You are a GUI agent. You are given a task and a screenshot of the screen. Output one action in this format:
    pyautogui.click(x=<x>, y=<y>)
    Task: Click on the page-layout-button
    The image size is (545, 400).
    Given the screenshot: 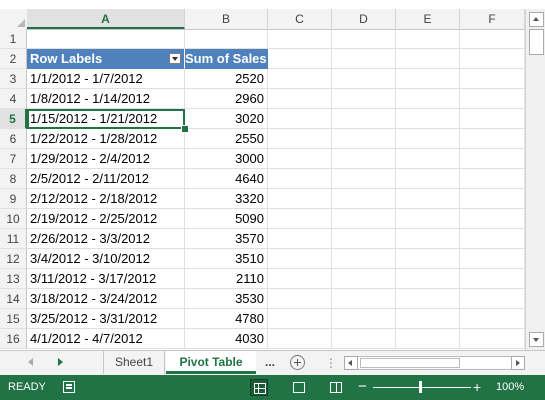 What is the action you would take?
    pyautogui.click(x=299, y=387)
    